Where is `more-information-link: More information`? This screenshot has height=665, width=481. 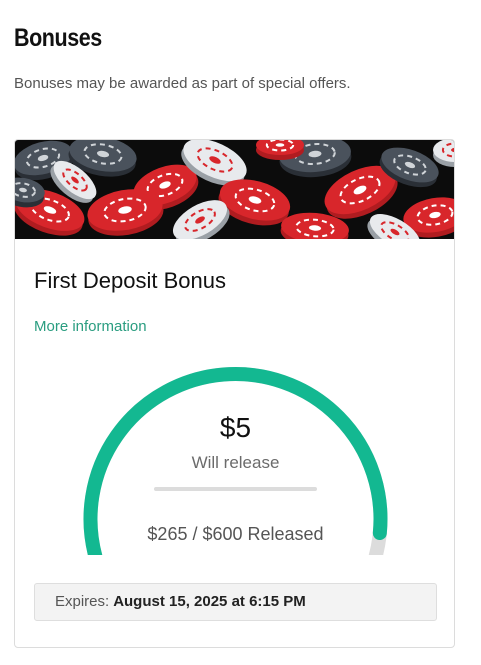
more-information-link: More information is located at coordinates (90, 326).